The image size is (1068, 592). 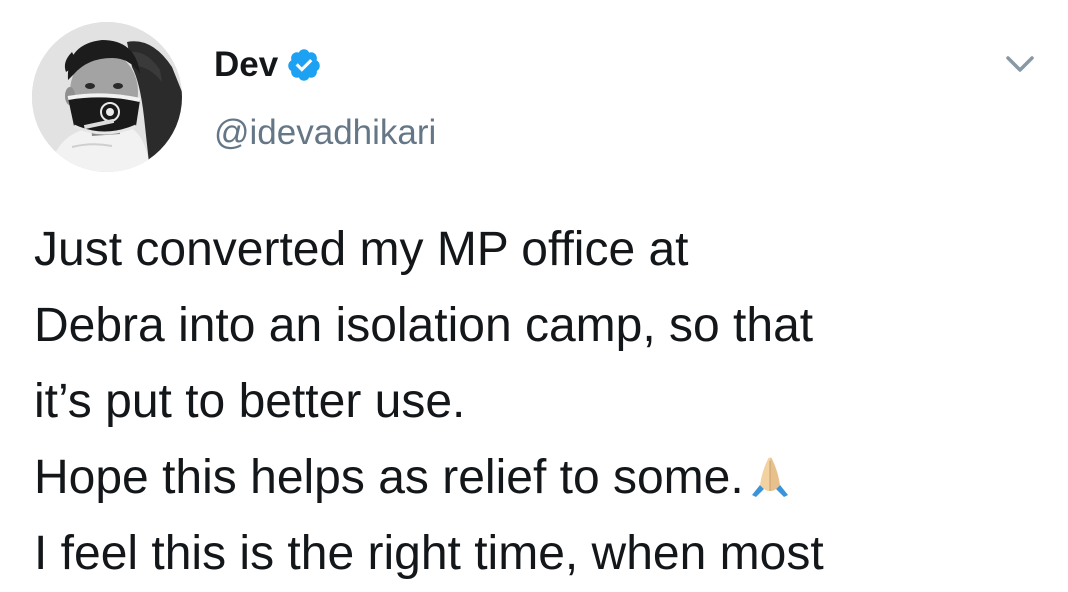 I want to click on username-handle: @idevadhikari, so click(x=325, y=133).